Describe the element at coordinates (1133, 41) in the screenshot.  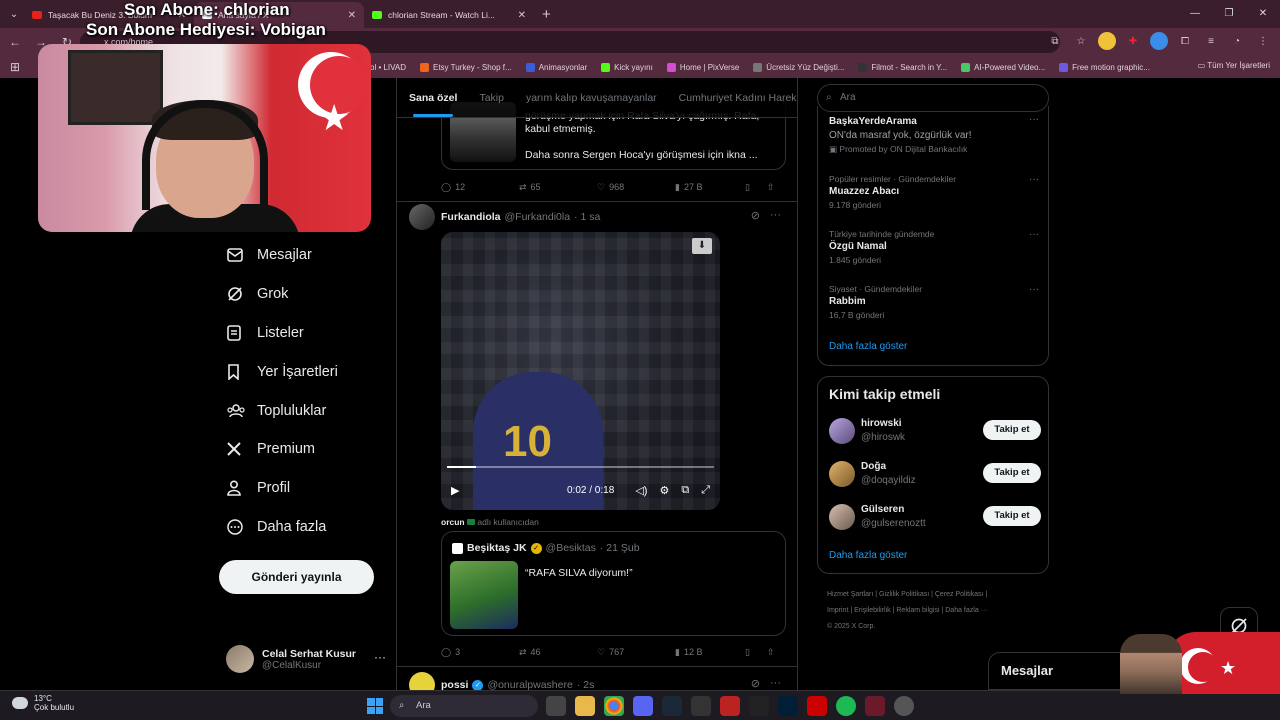
I see `extension-icon: ✚` at that location.